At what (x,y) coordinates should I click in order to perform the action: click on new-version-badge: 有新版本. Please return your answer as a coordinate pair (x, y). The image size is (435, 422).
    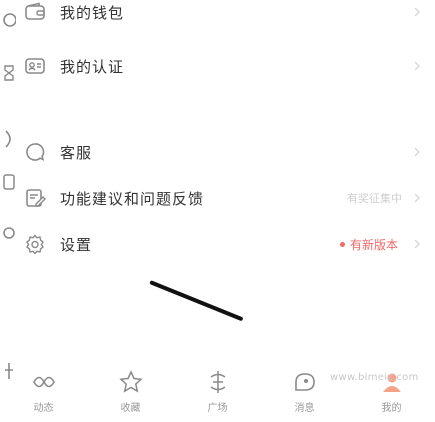
    Looking at the image, I should click on (373, 244).